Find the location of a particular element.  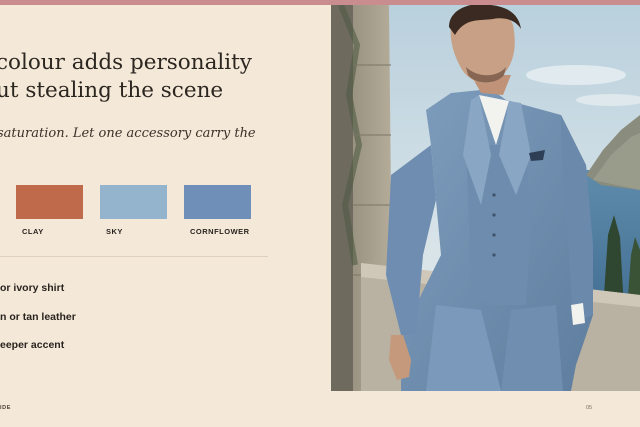

page-number: 05 is located at coordinates (589, 408).